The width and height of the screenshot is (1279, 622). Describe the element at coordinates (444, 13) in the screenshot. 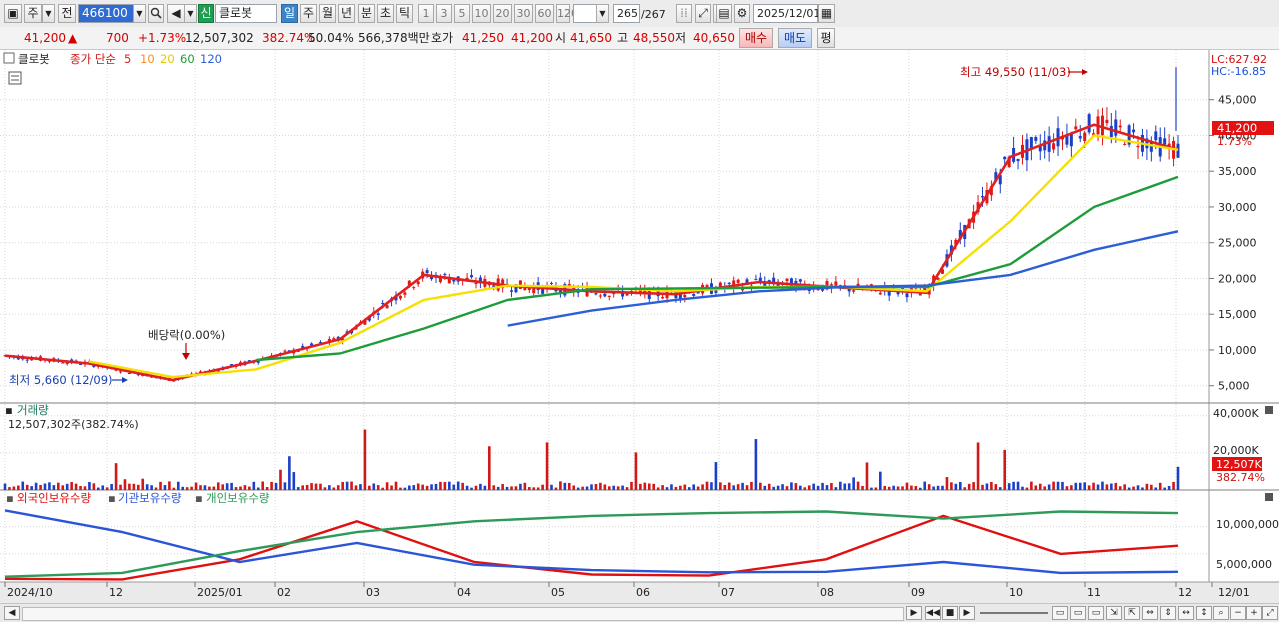

I see `interval-3: 3` at that location.